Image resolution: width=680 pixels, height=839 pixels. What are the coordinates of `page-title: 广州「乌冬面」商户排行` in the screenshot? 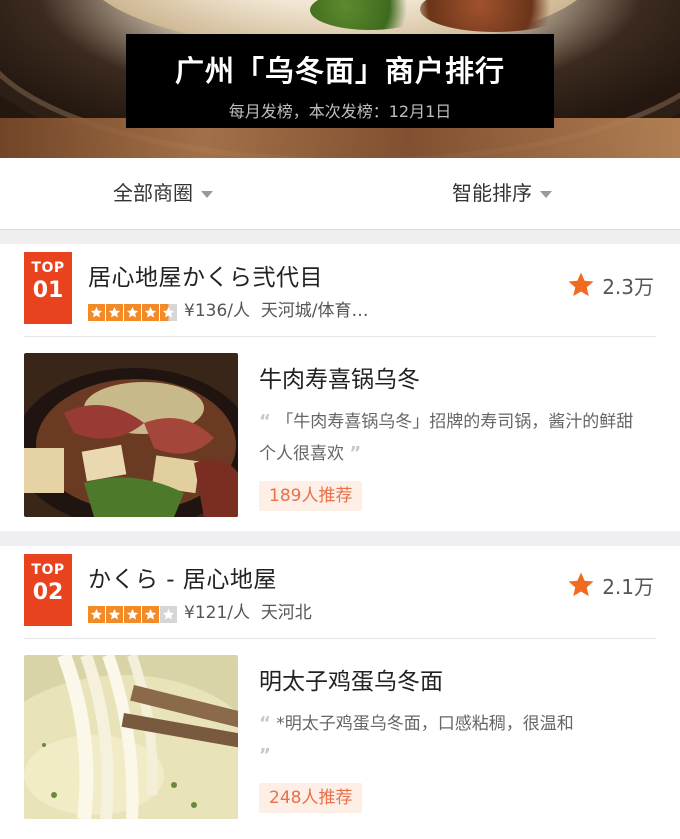 It's located at (339, 71).